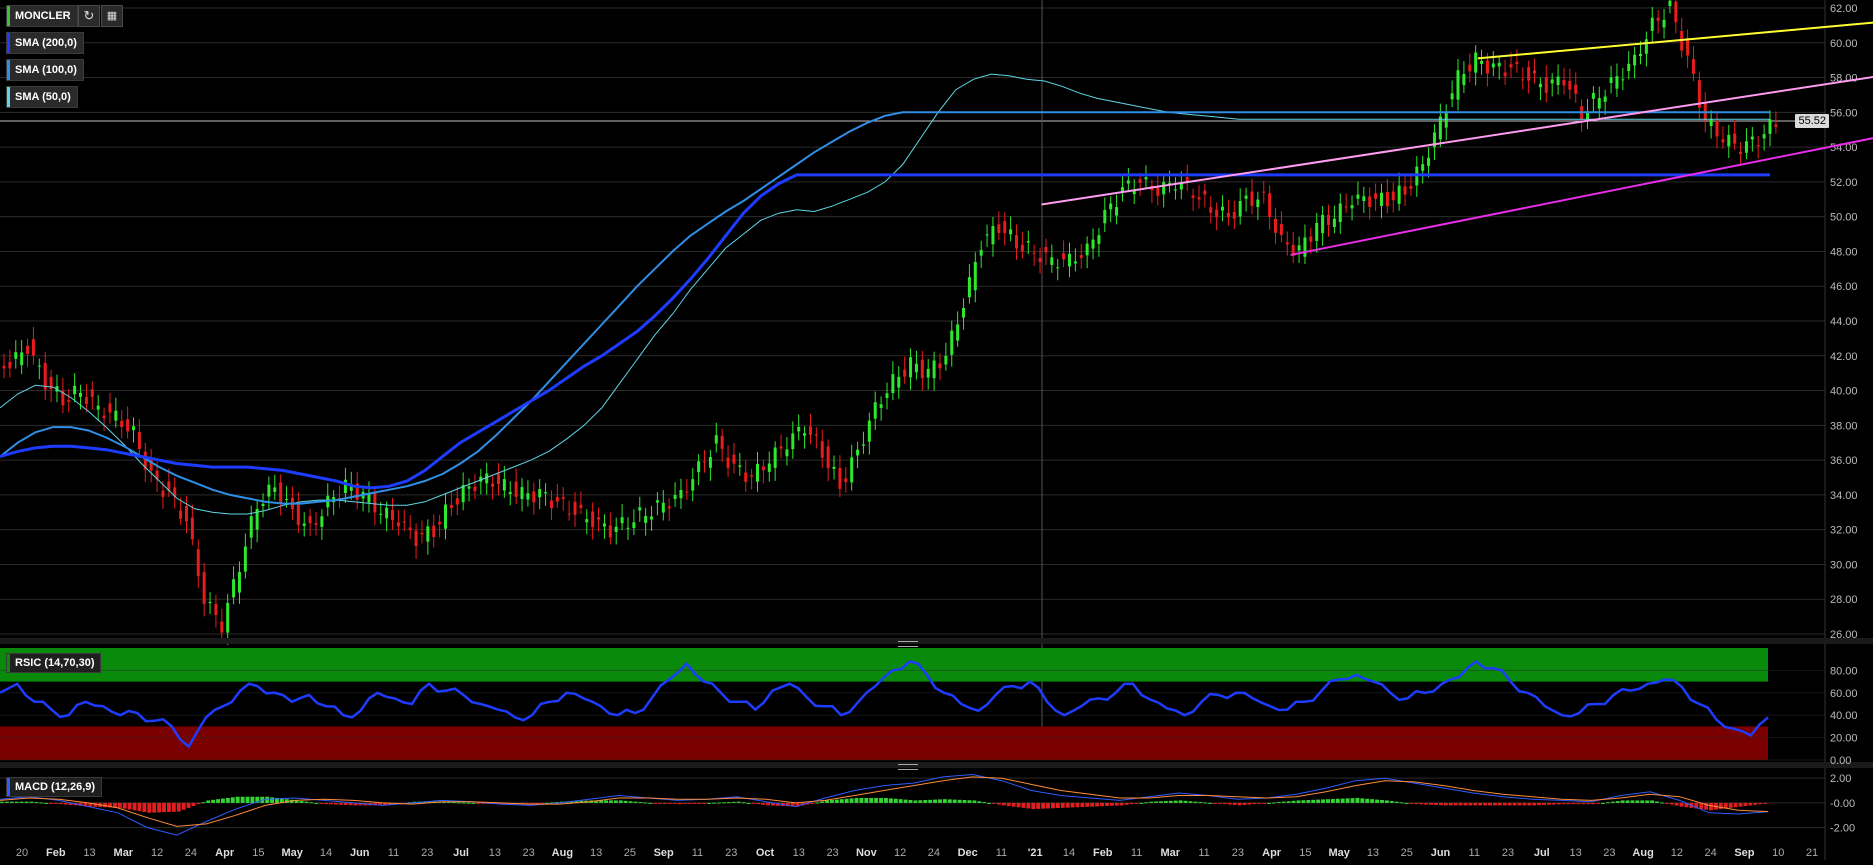  What do you see at coordinates (1844, 392) in the screenshot?
I see `price-tick-label: 40.00` at bounding box center [1844, 392].